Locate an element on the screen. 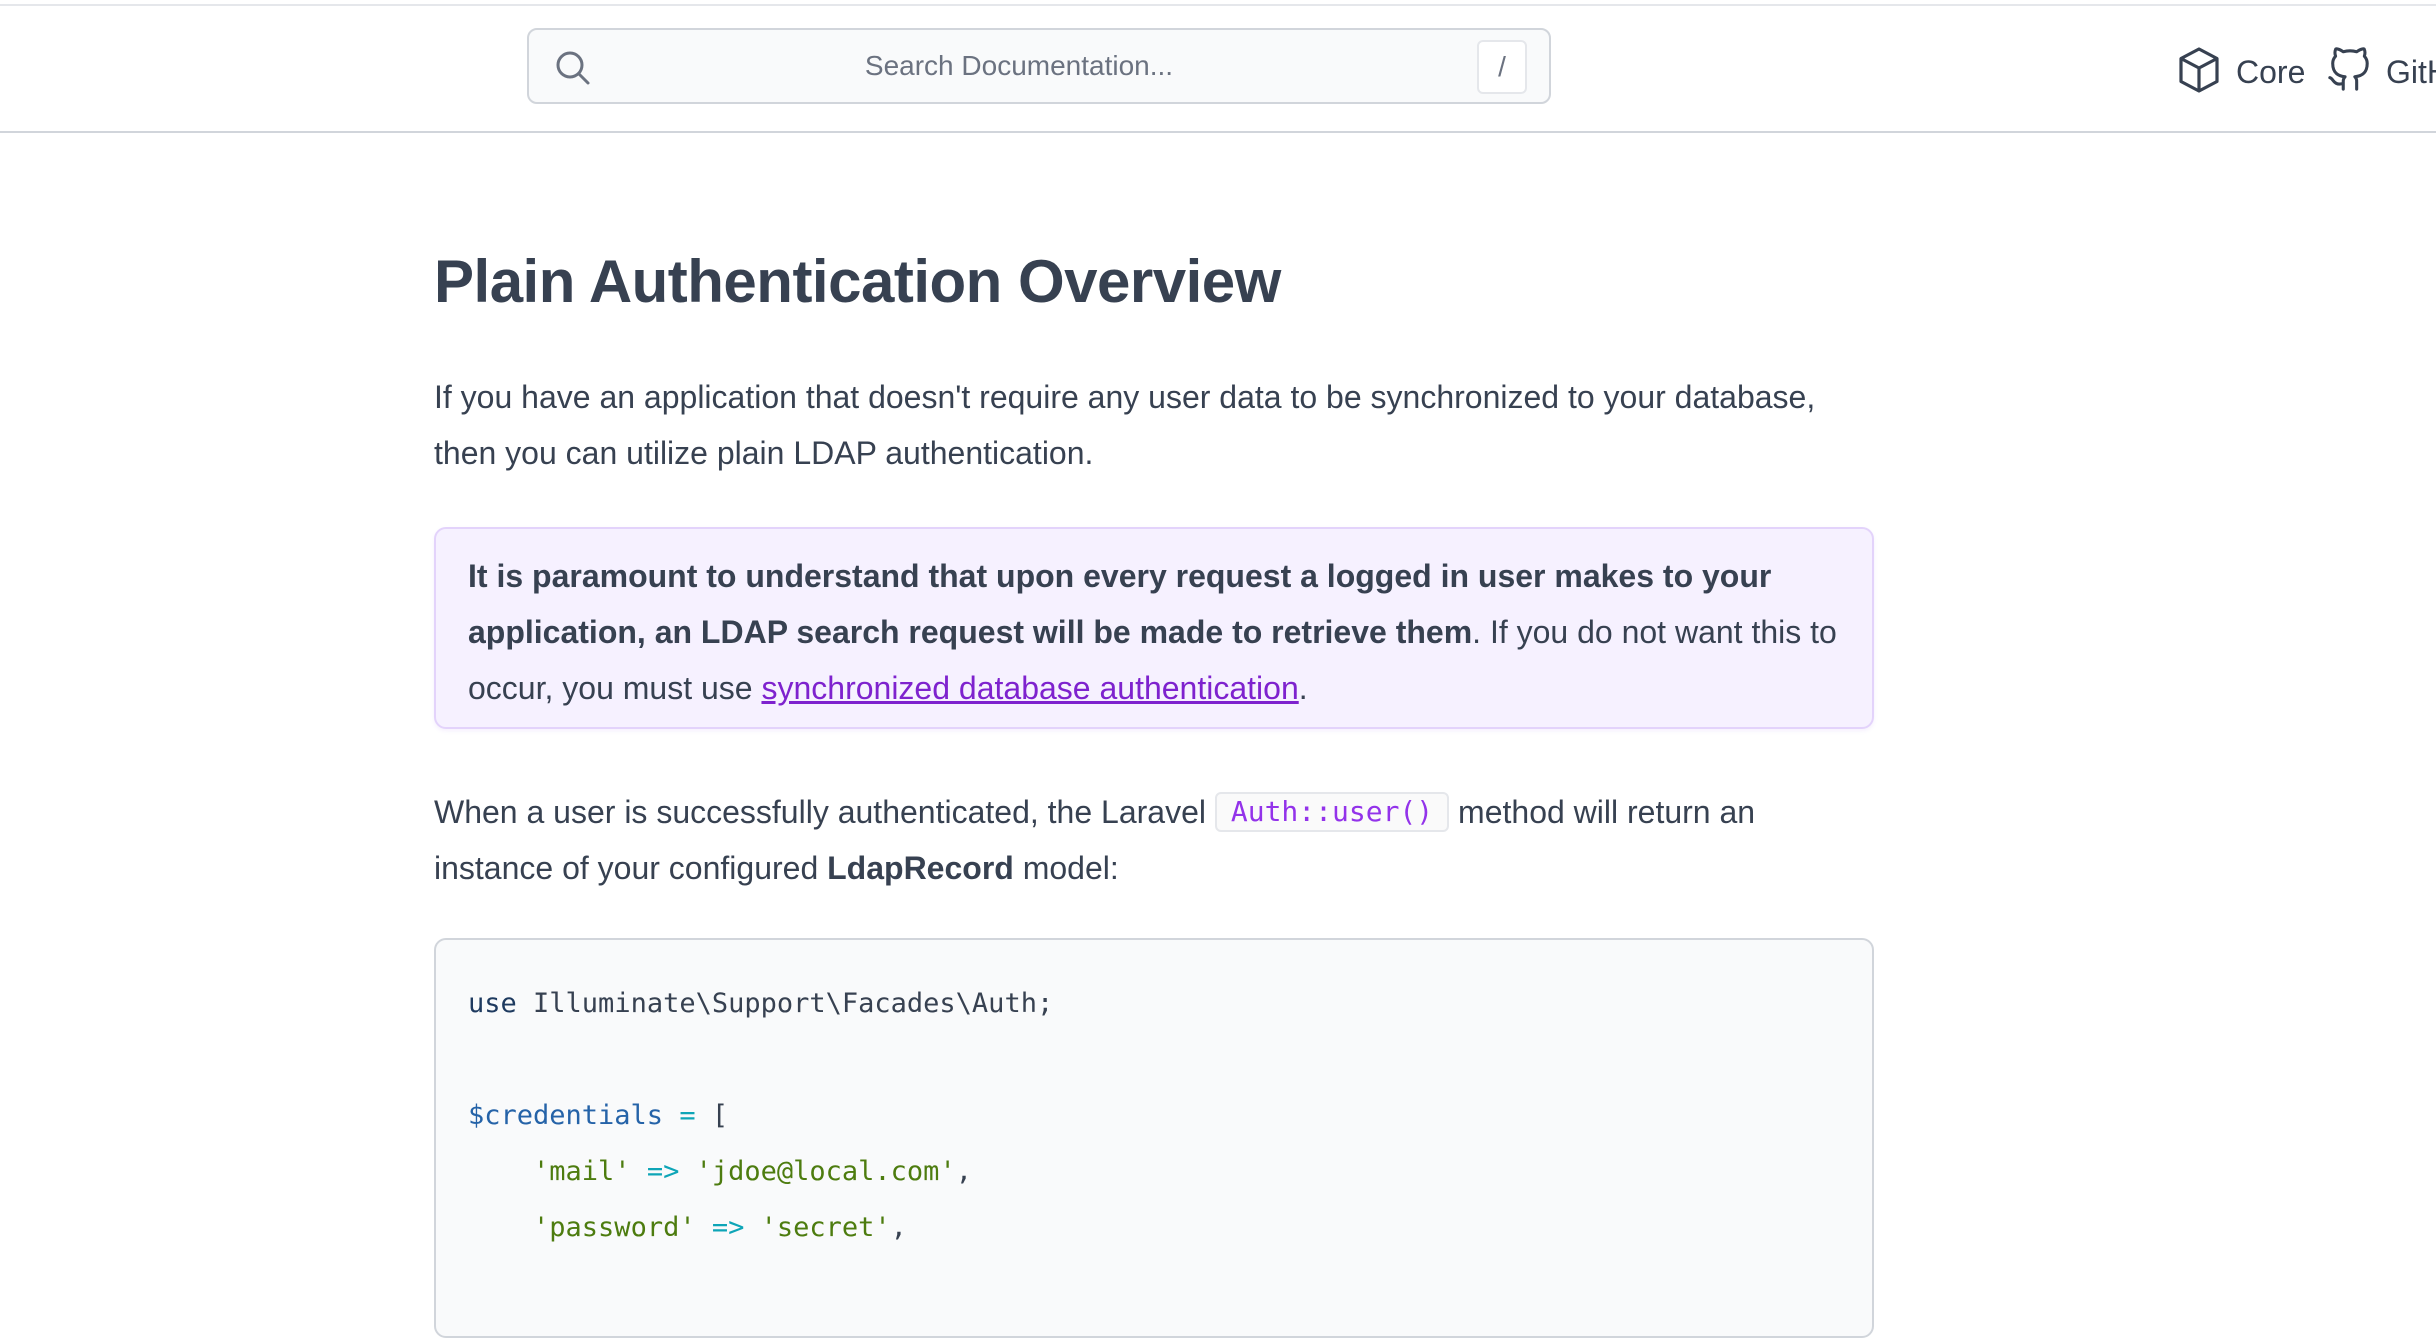  search-icon is located at coordinates (573, 68).